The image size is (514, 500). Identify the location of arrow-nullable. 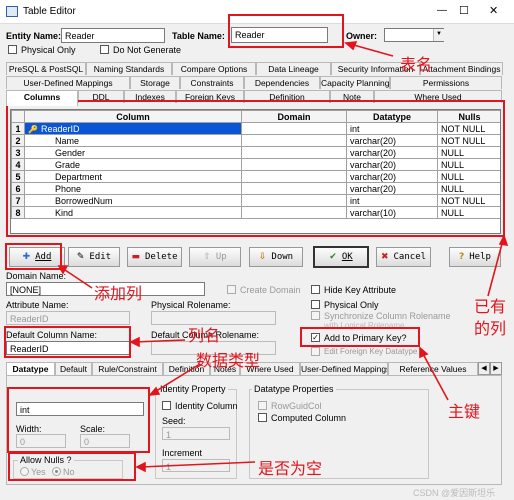
(198, 464).